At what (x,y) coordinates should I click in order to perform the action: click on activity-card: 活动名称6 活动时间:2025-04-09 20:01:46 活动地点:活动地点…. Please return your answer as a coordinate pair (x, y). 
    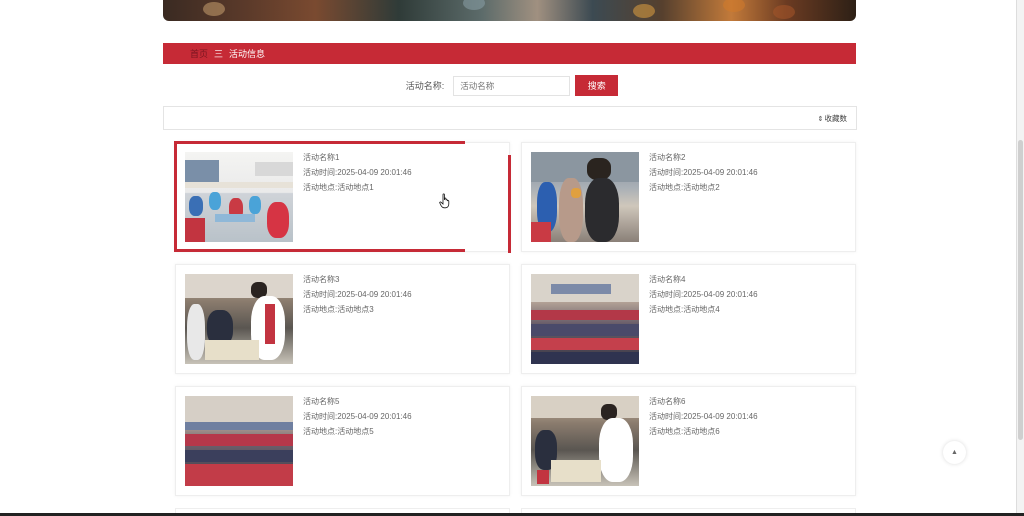
    Looking at the image, I should click on (688, 441).